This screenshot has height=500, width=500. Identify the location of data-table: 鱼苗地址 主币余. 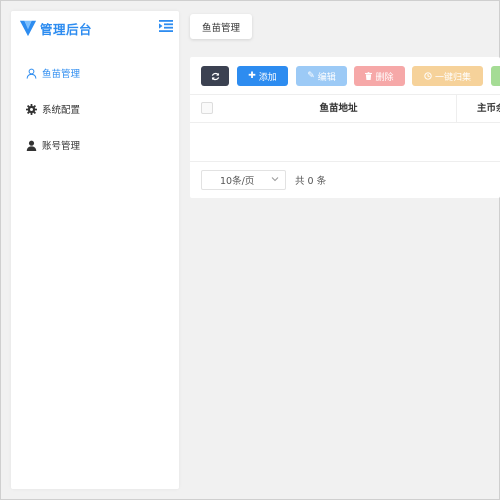
(345, 128).